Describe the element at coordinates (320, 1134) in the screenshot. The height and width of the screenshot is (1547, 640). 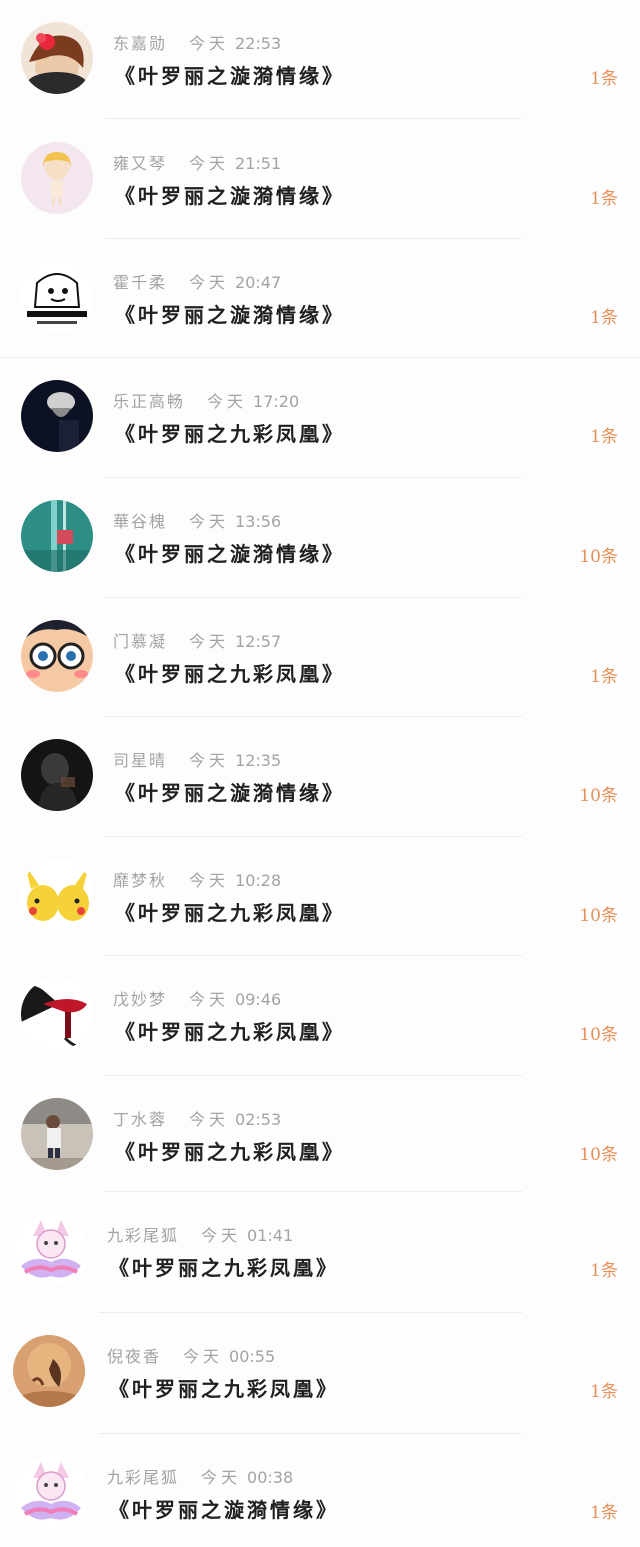
I see `list-item: 丁水蓉 今天 02:53 《叶罗丽之九彩凤凰》 10条` at that location.